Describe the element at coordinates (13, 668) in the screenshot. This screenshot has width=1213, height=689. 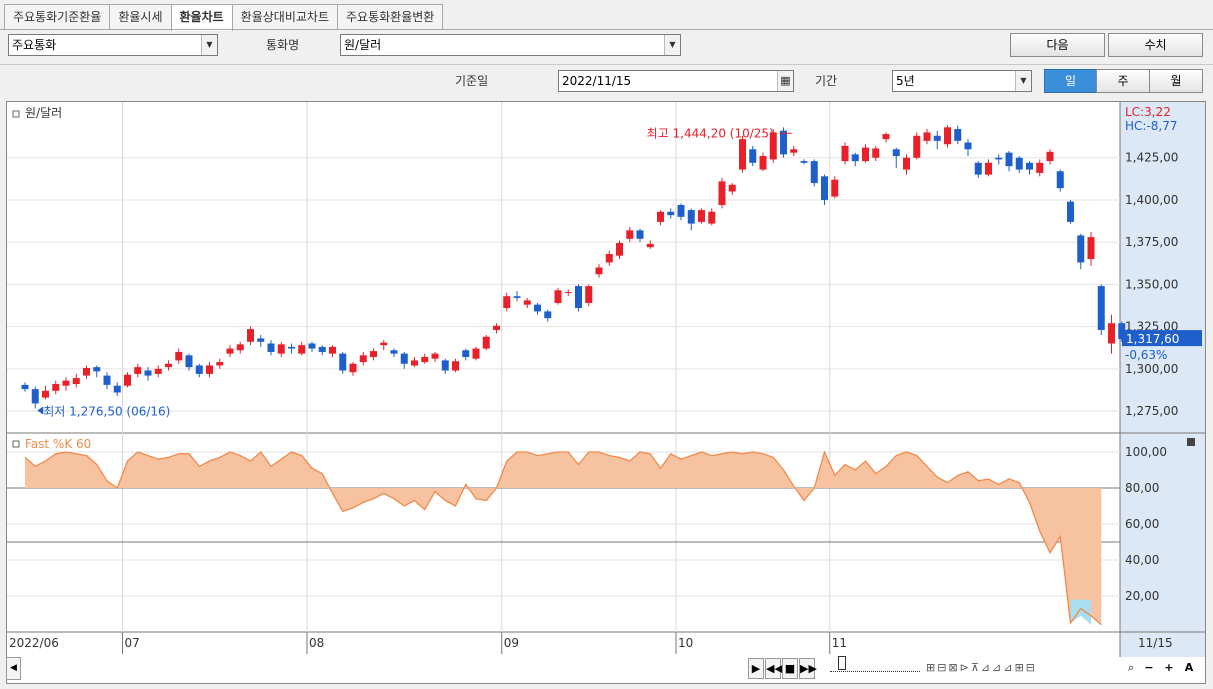
I see `scroll-left-icon: ◀` at that location.